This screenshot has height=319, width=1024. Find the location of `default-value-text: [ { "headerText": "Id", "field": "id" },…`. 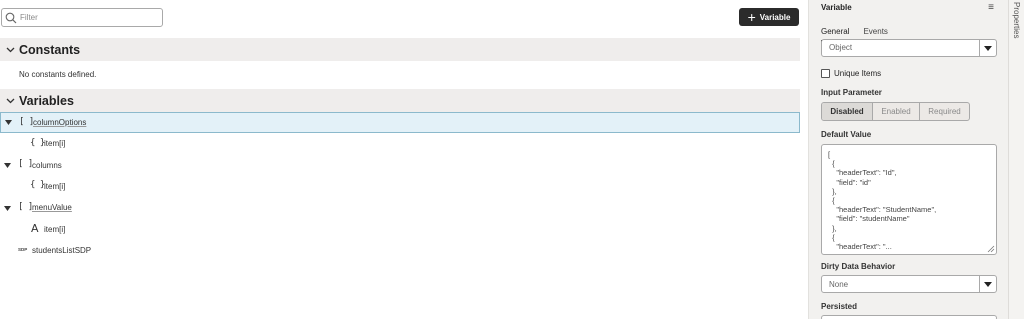

default-value-text: [ { "headerText": "Id", "field": "id" },… is located at coordinates (882, 201).